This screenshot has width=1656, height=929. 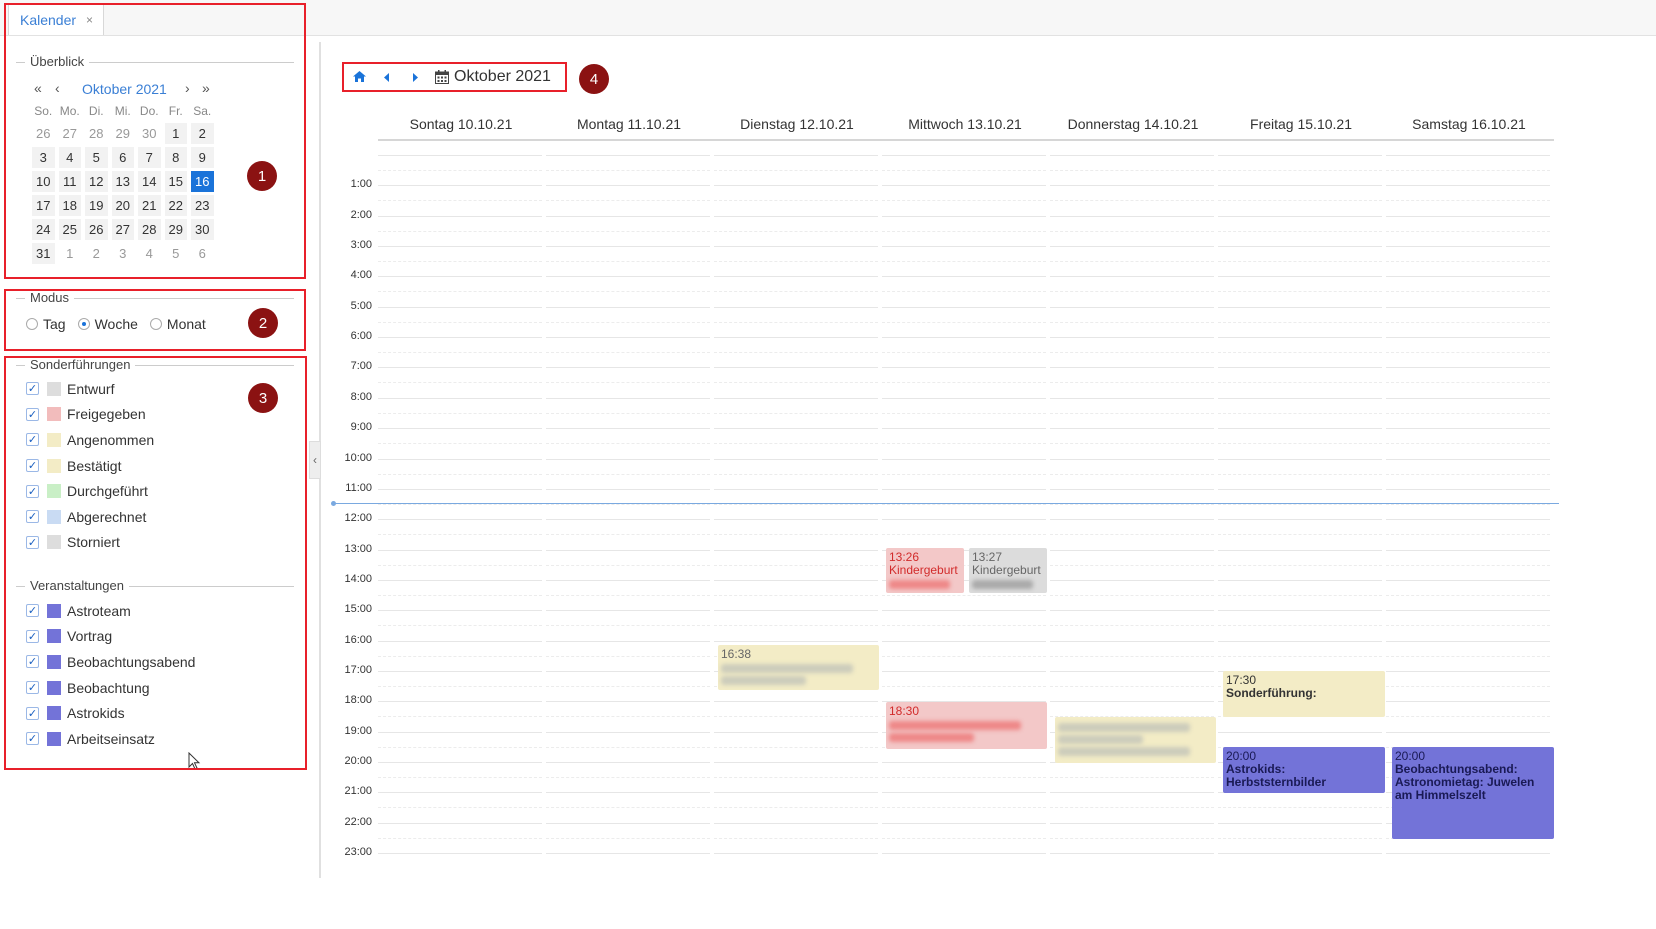 I want to click on time-label: 14:00, so click(x=358, y=579).